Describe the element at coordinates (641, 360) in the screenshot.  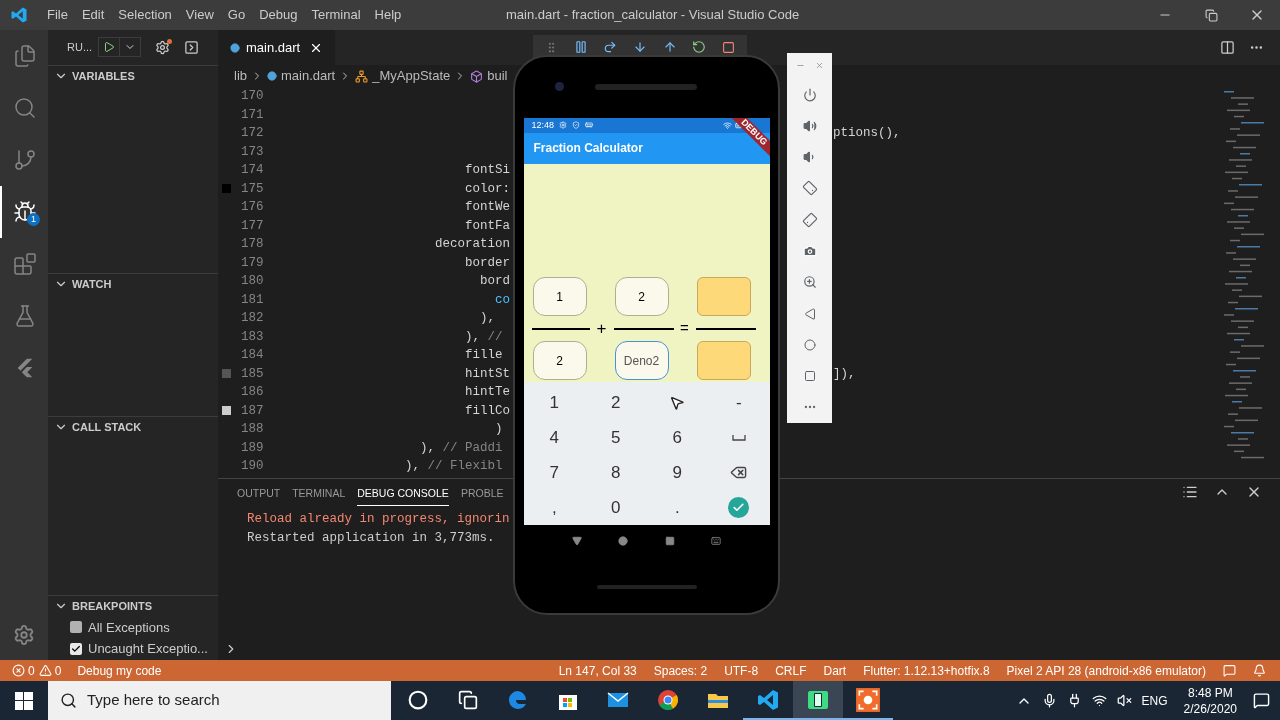
I see `fraction-input: Deno2` at that location.